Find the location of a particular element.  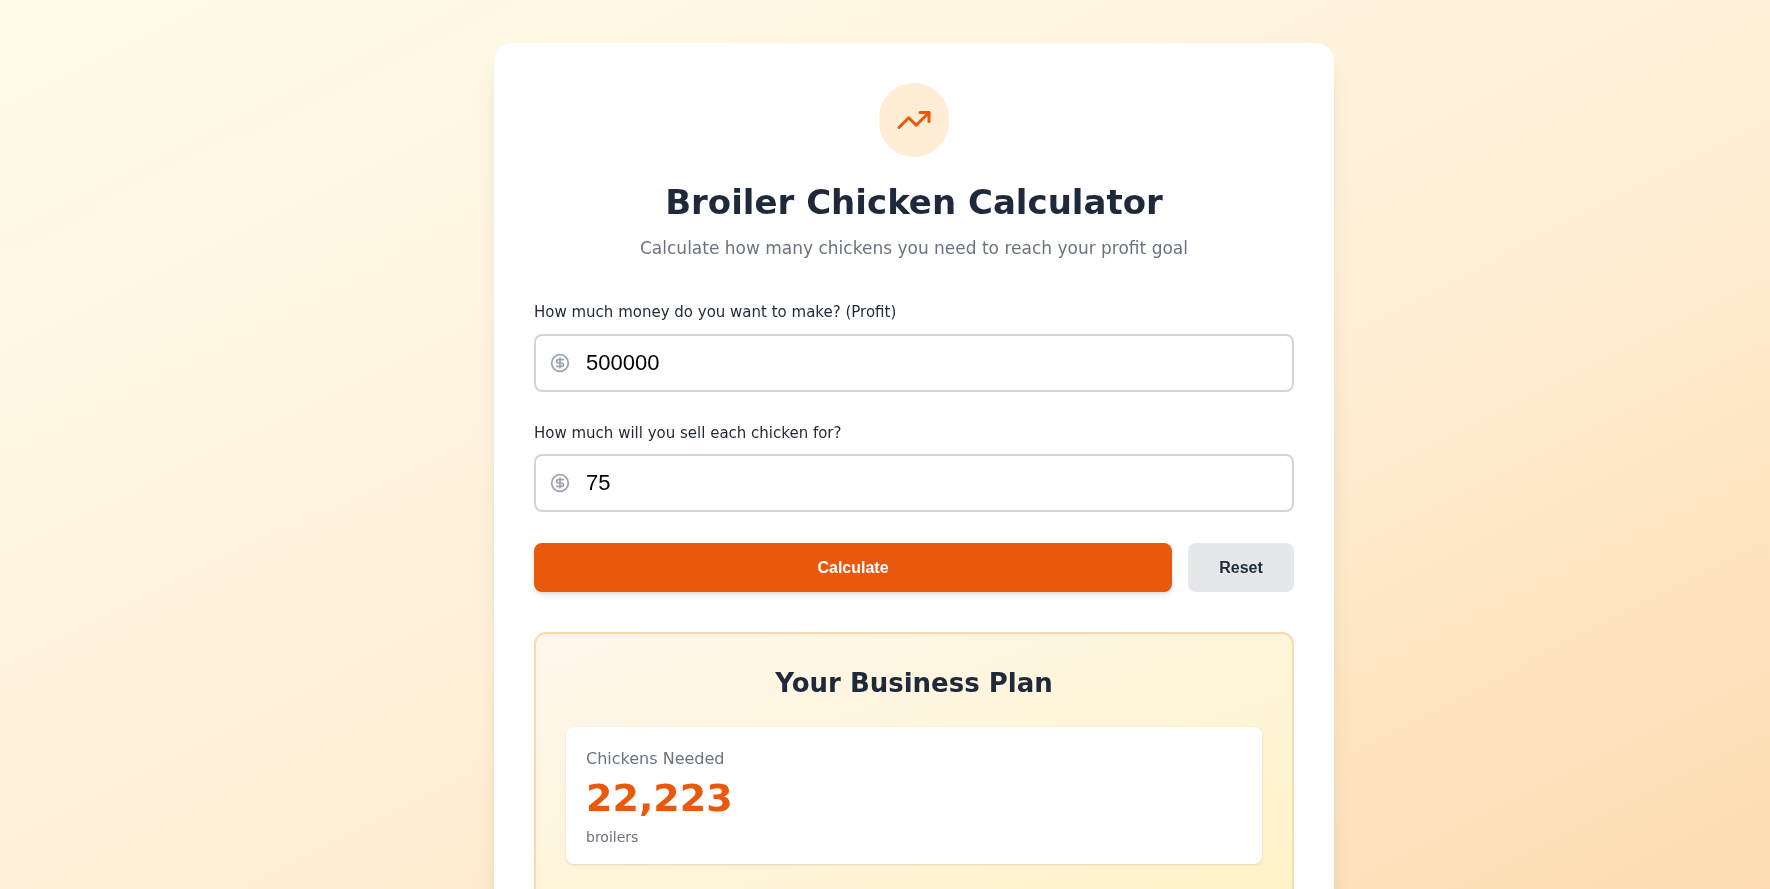

amount-field: 500000 is located at coordinates (914, 362).